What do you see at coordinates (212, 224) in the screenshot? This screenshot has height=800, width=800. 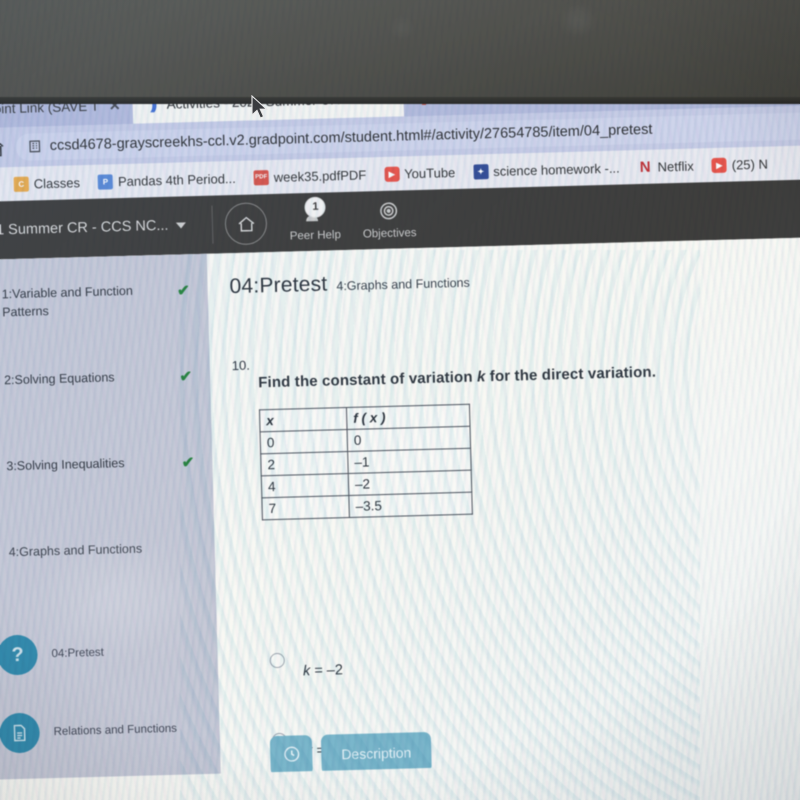 I see `divider` at bounding box center [212, 224].